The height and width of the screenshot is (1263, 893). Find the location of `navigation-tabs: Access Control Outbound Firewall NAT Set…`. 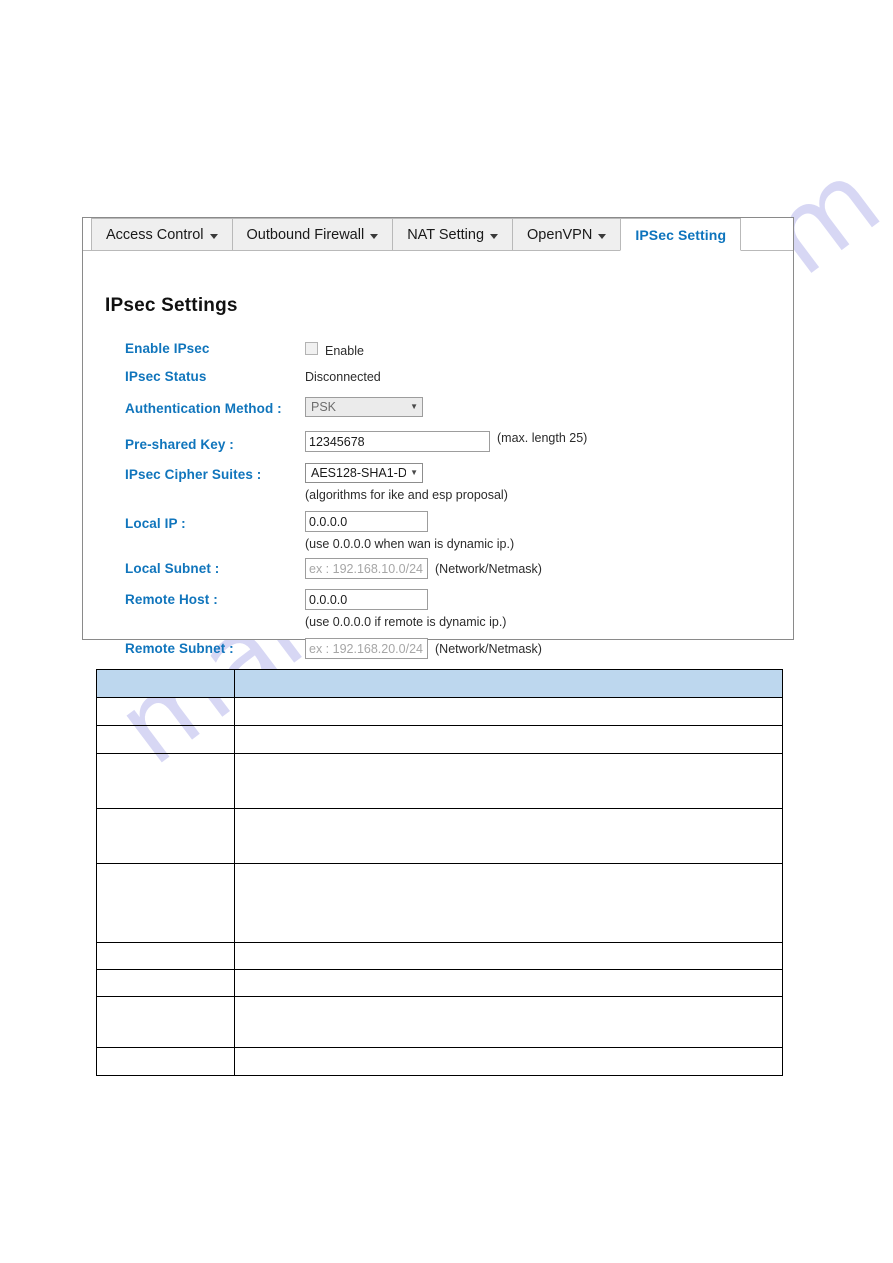

navigation-tabs: Access Control Outbound Firewall NAT Set… is located at coordinates (438, 234).